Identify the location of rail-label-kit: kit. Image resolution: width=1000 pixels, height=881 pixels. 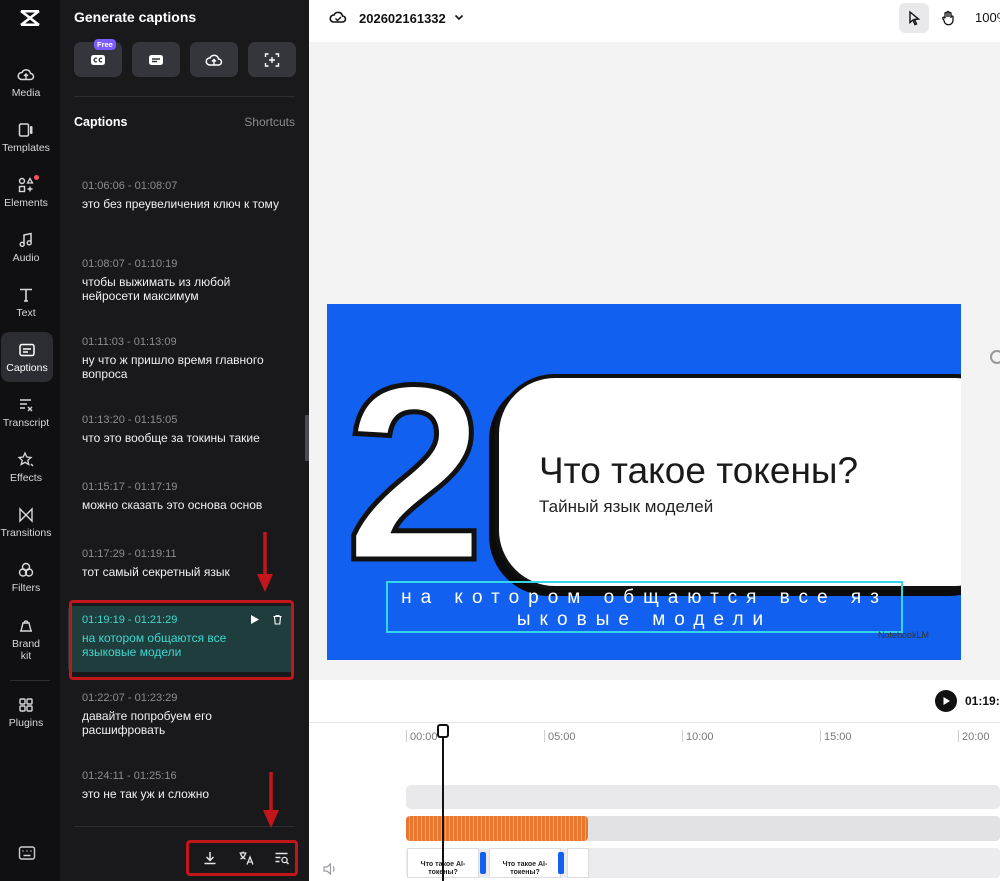
(26, 655).